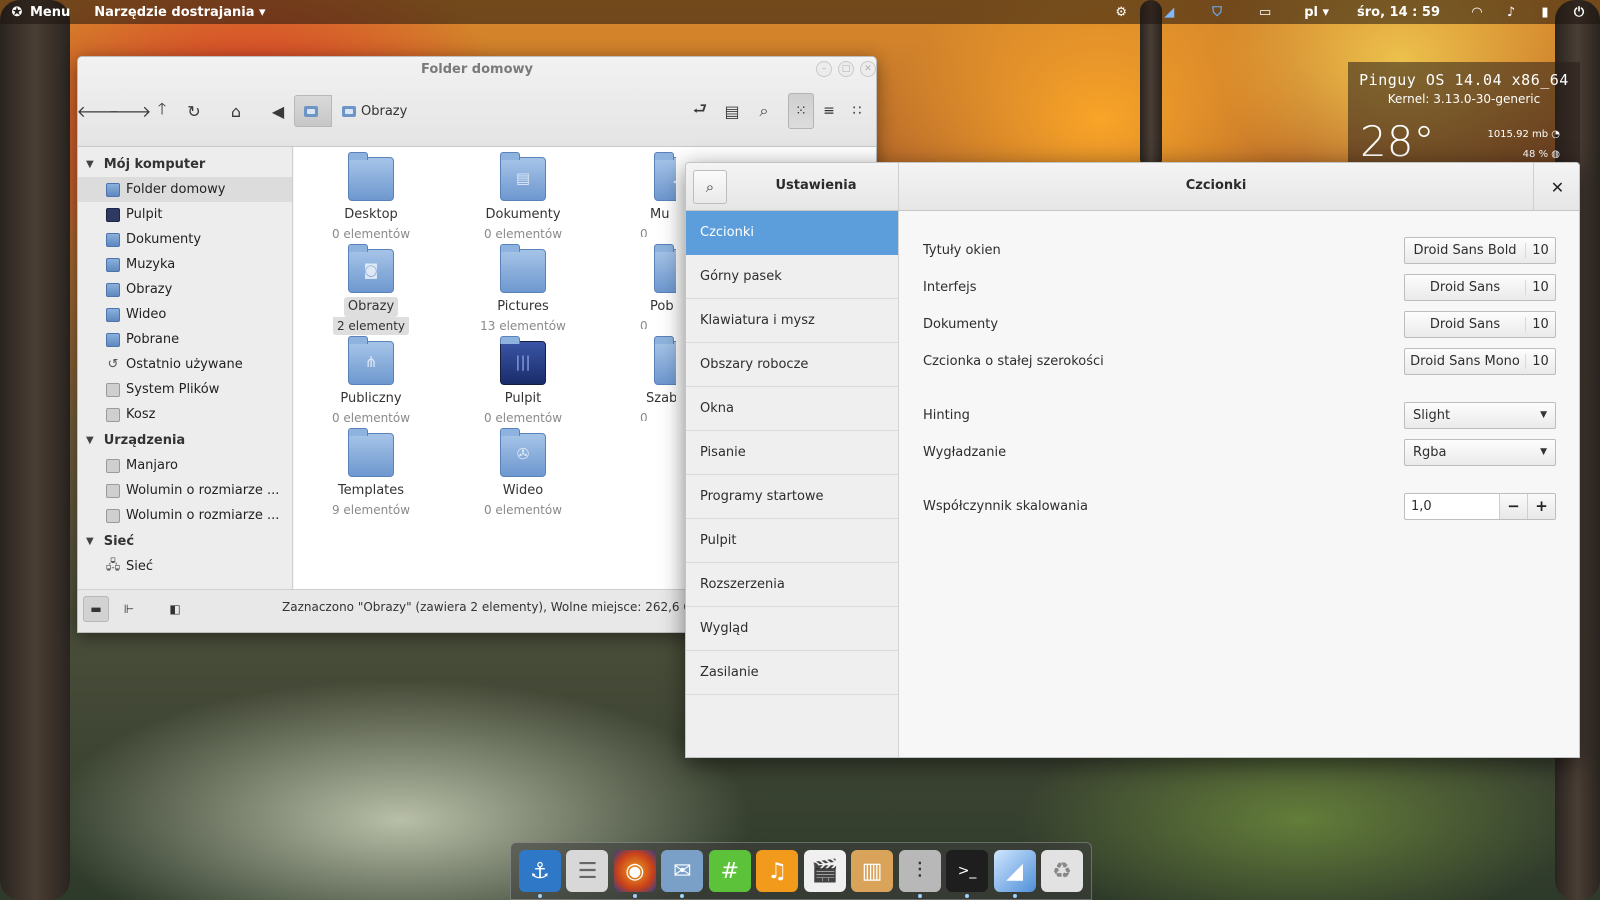 The image size is (1600, 900). What do you see at coordinates (523, 195) in the screenshot?
I see `file-item-documents: ▤ Dokumenty 0 elementów` at bounding box center [523, 195].